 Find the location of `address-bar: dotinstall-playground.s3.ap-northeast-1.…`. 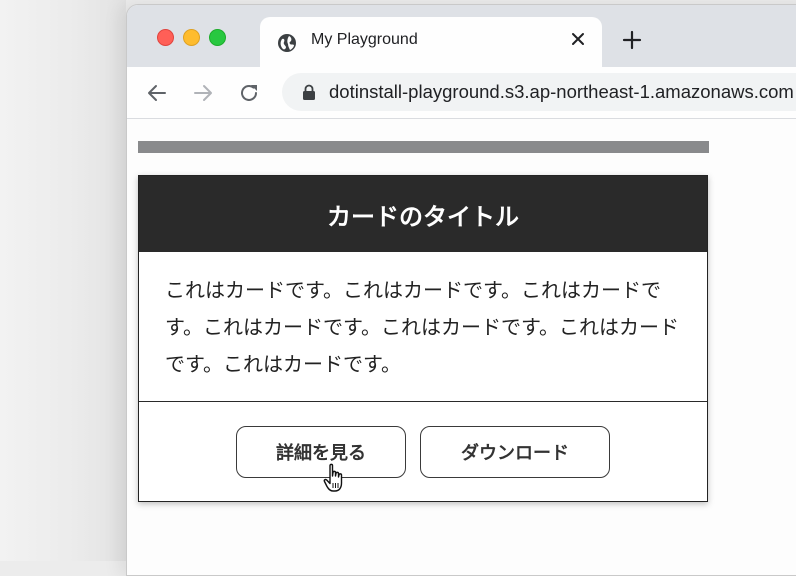

address-bar: dotinstall-playground.s3.ap-northeast-1.… is located at coordinates (539, 92).